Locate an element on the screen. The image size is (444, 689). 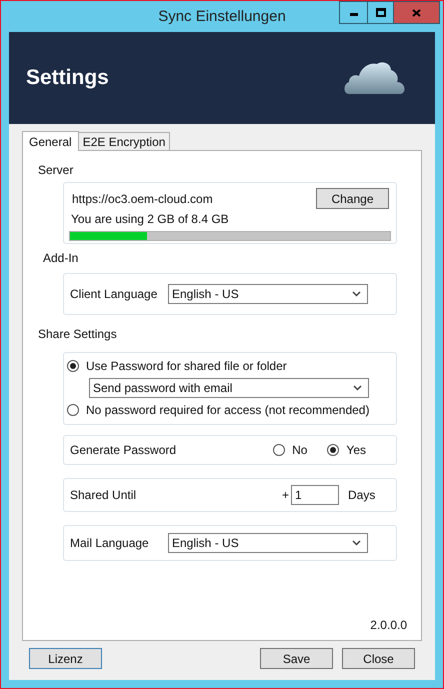
field-label: Mail Language is located at coordinates (110, 543).